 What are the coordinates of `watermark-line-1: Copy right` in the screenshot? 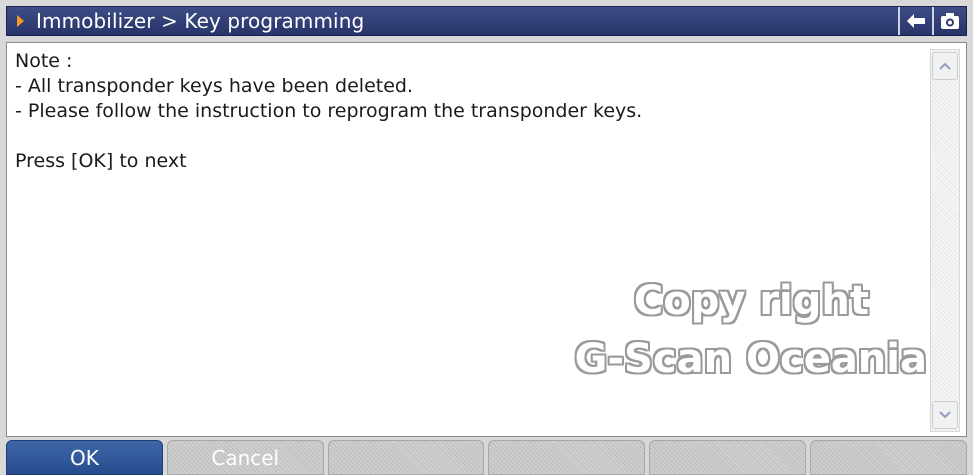 It's located at (751, 301).